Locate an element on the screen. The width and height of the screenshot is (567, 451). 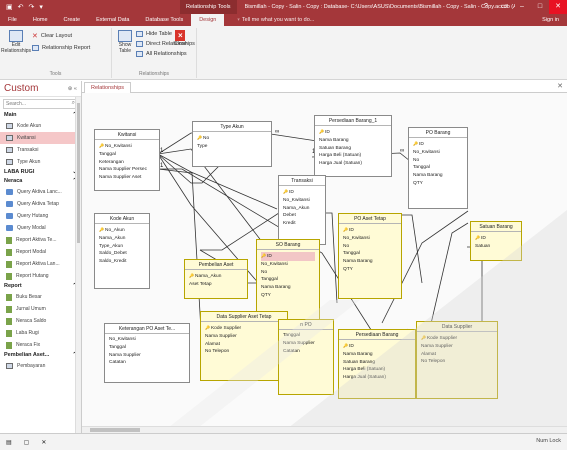
tab-home: Home is located at coordinates (40, 20).